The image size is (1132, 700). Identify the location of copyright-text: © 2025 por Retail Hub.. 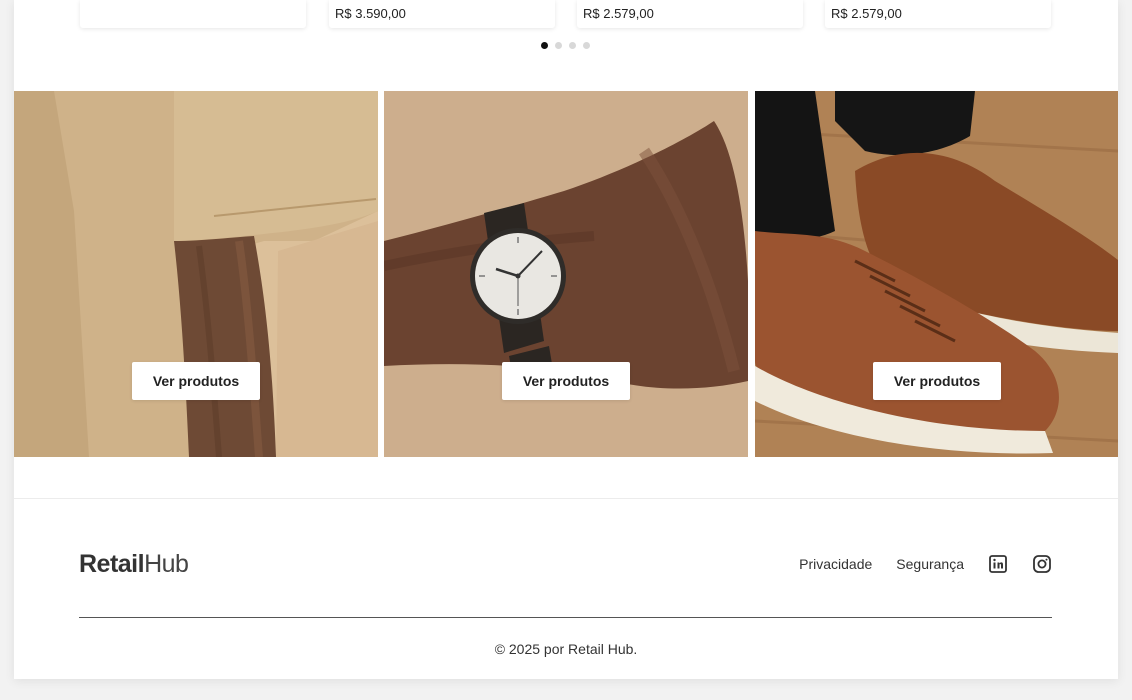
(566, 649).